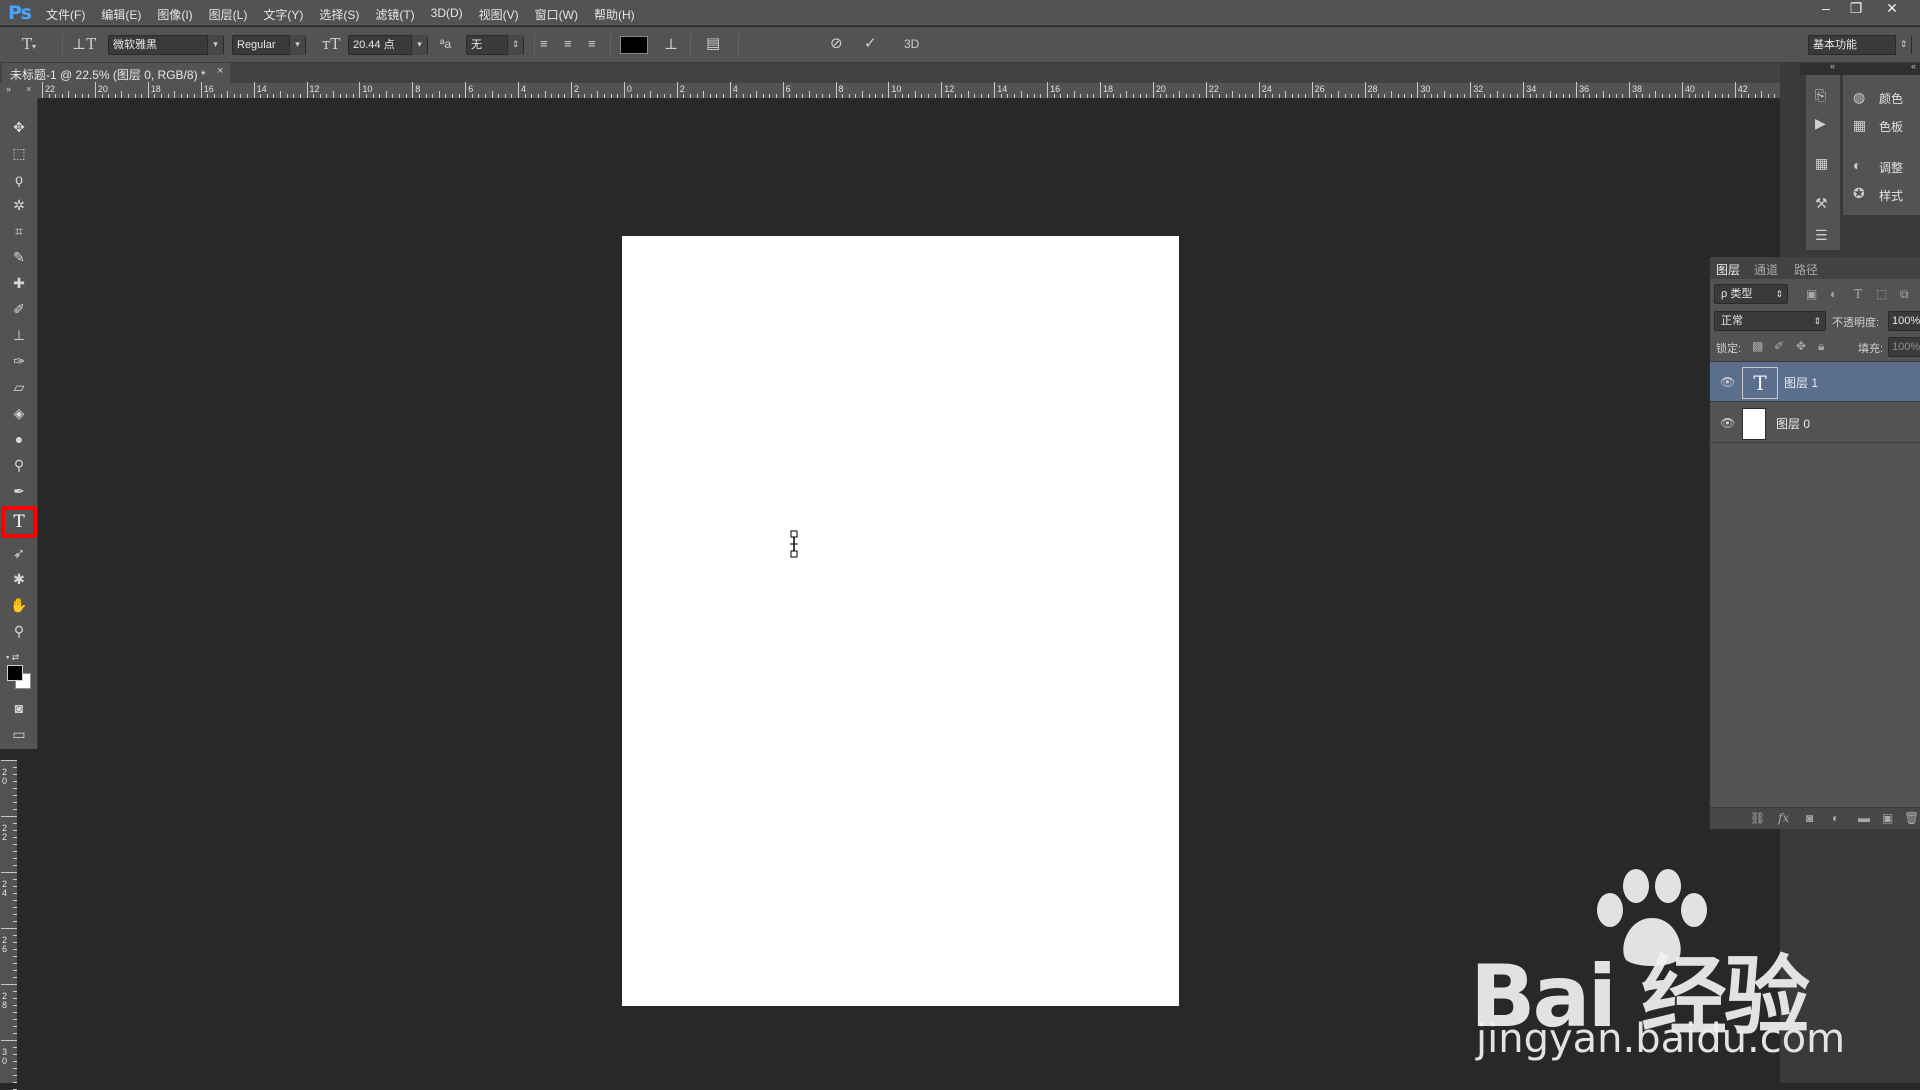  I want to click on move-tool-icon: ✥, so click(19, 127).